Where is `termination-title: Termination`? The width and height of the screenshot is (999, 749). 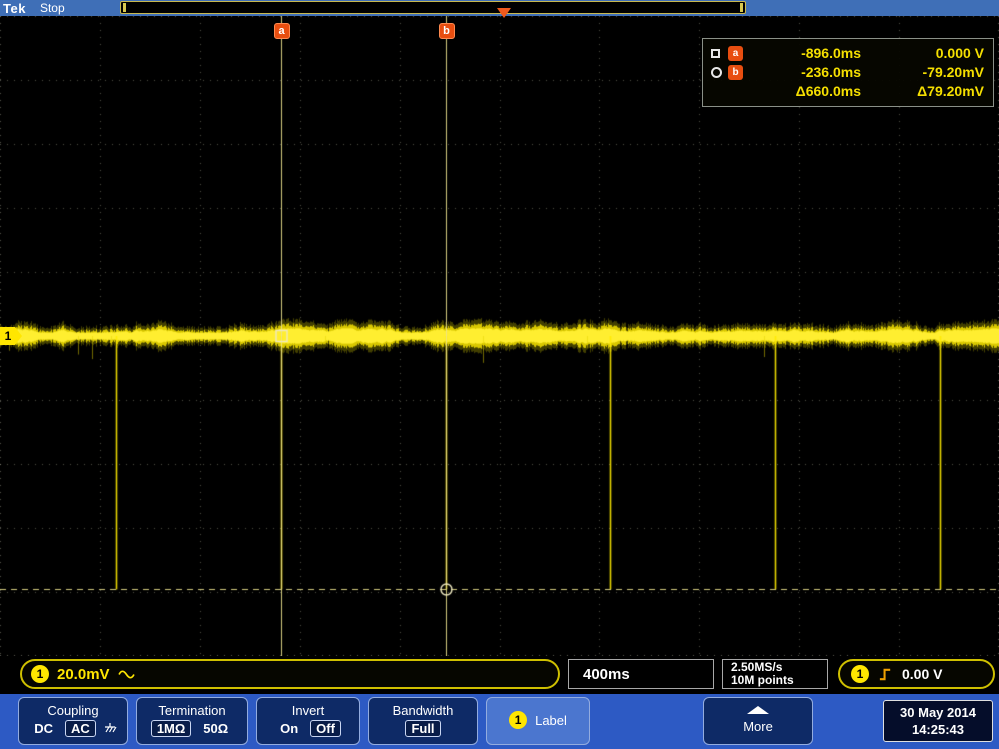
termination-title: Termination is located at coordinates (192, 710).